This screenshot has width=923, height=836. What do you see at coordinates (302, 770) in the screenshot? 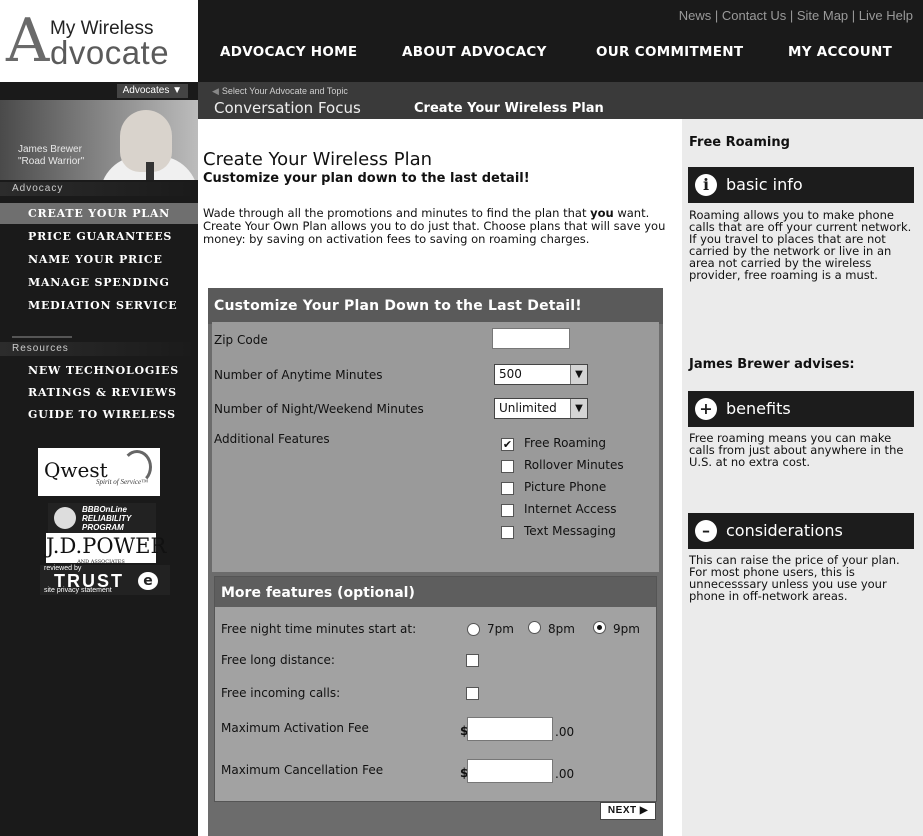
I see `cancellation-fee-label: Maximum Cancellation Fee` at bounding box center [302, 770].